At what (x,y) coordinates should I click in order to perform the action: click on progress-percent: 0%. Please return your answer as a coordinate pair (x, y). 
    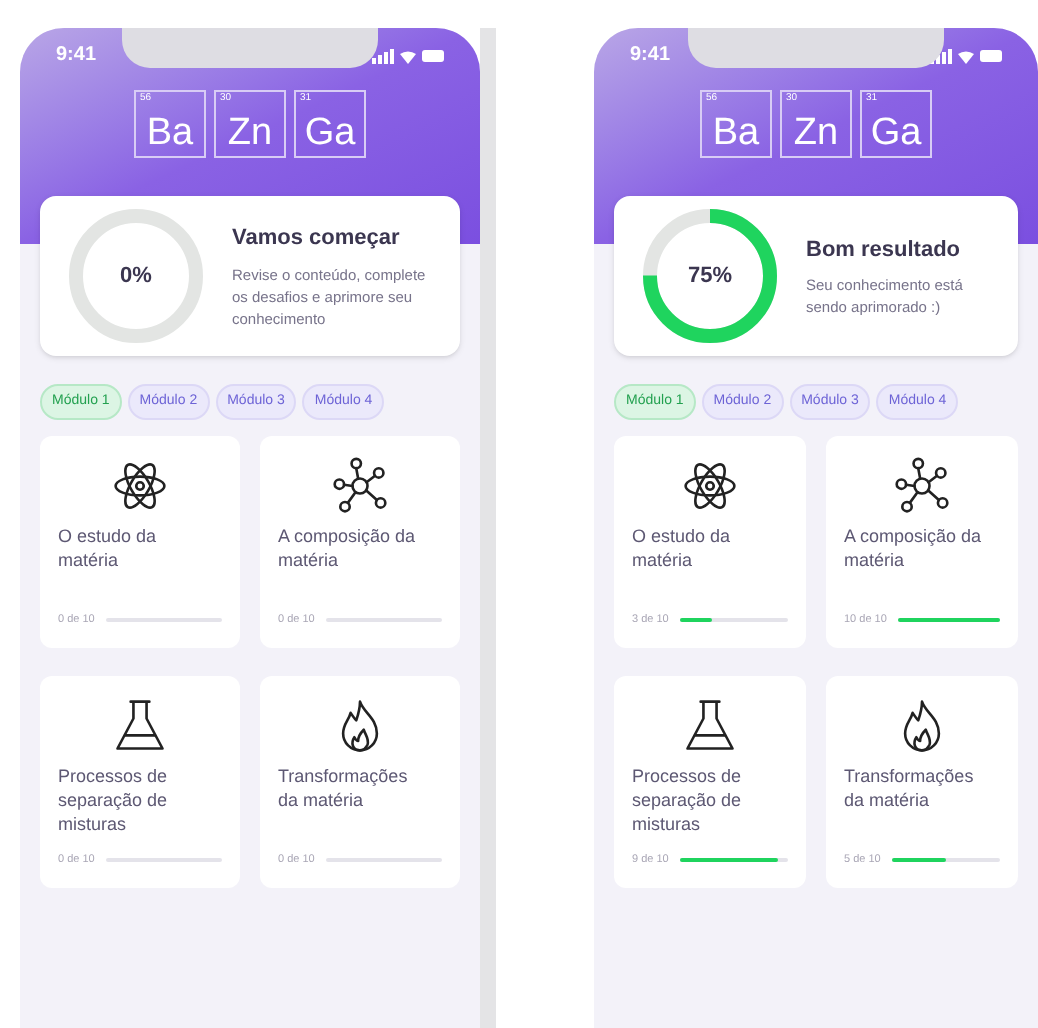
    Looking at the image, I should click on (136, 276).